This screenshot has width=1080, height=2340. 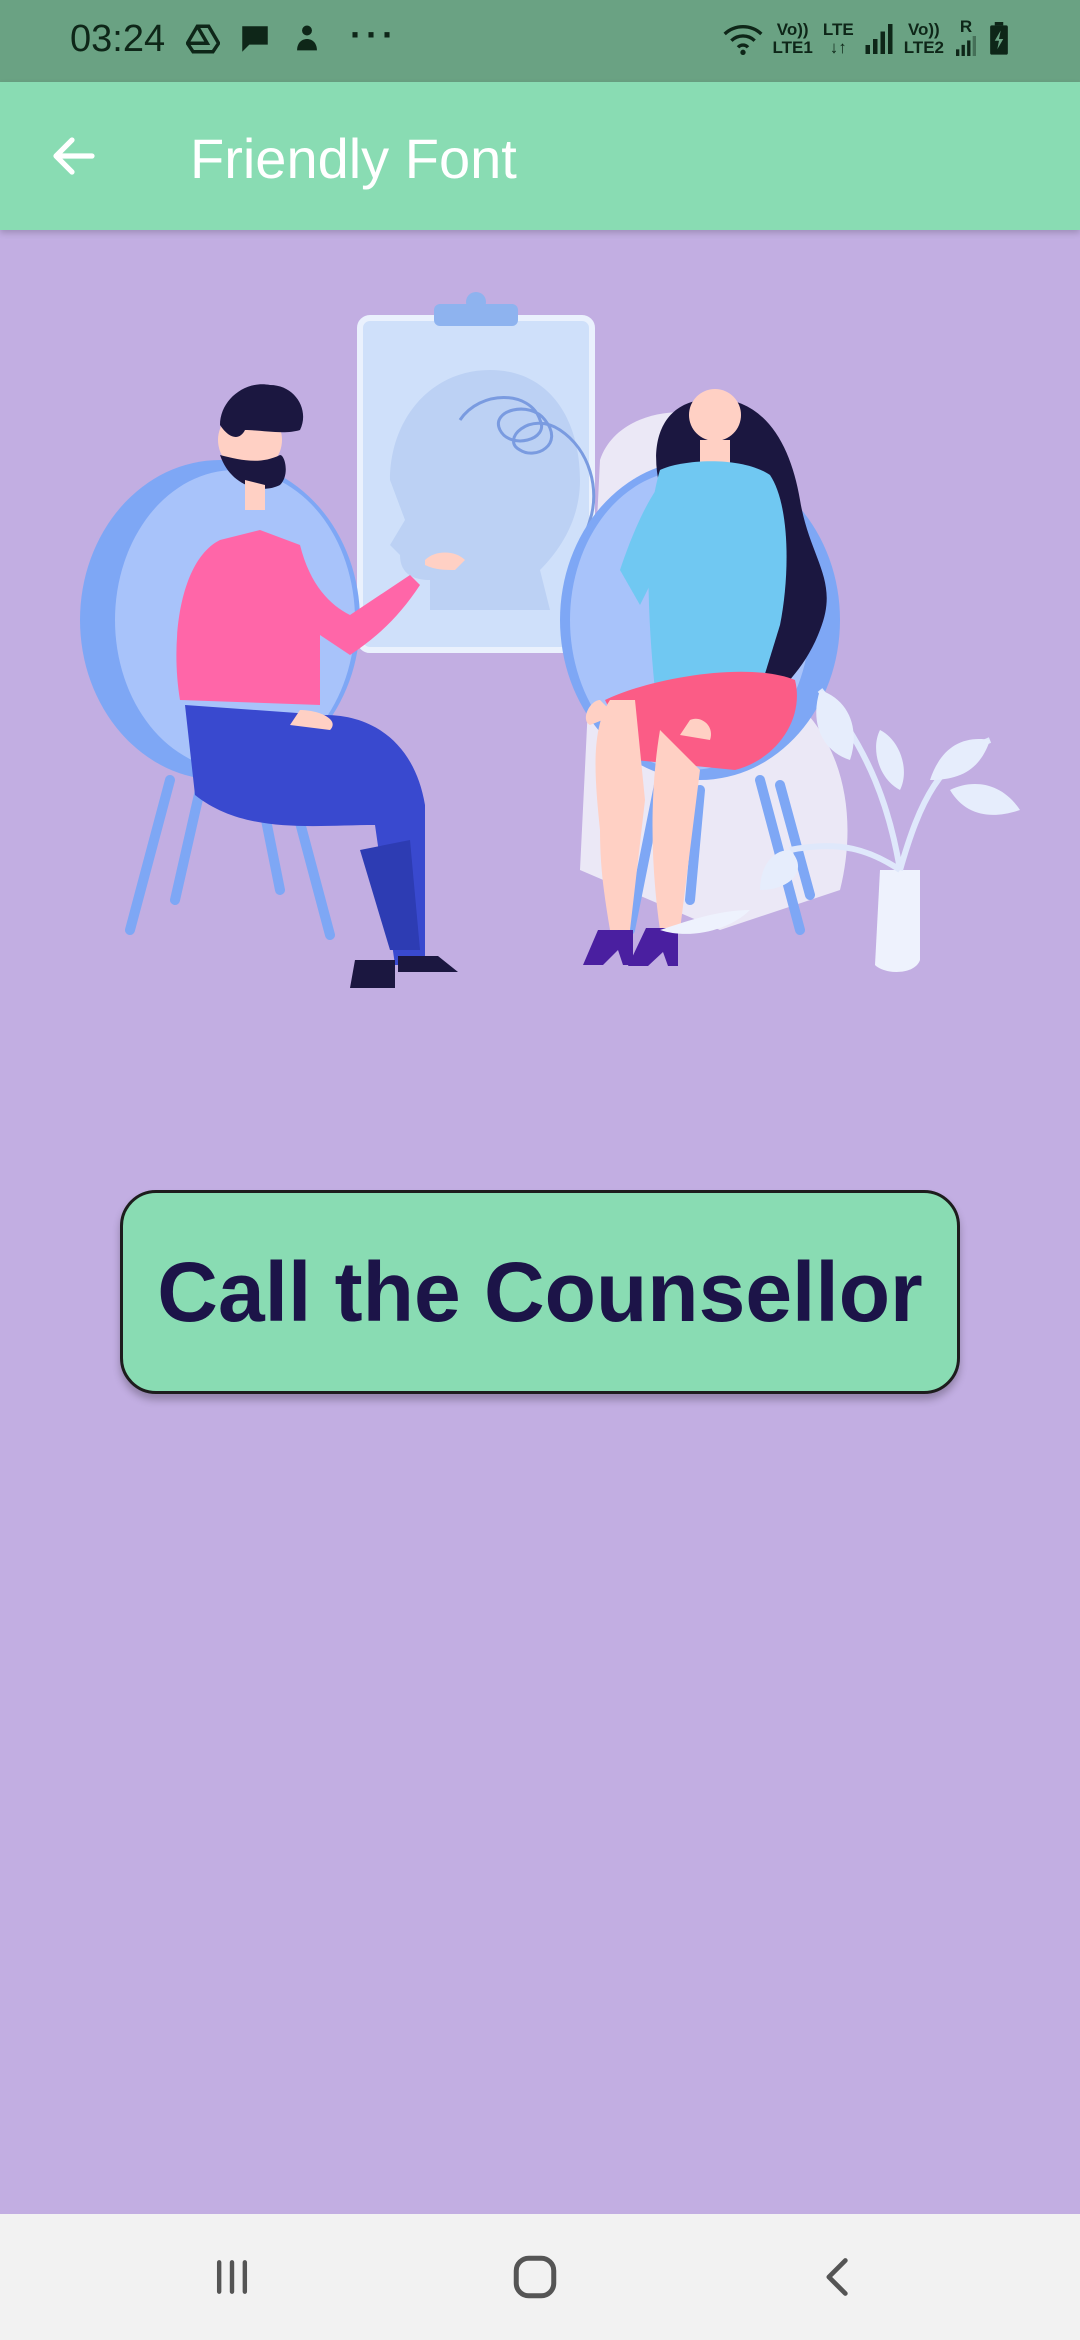 I want to click on call-counsellor-button: Call the Counsellor, so click(x=540, y=1292).